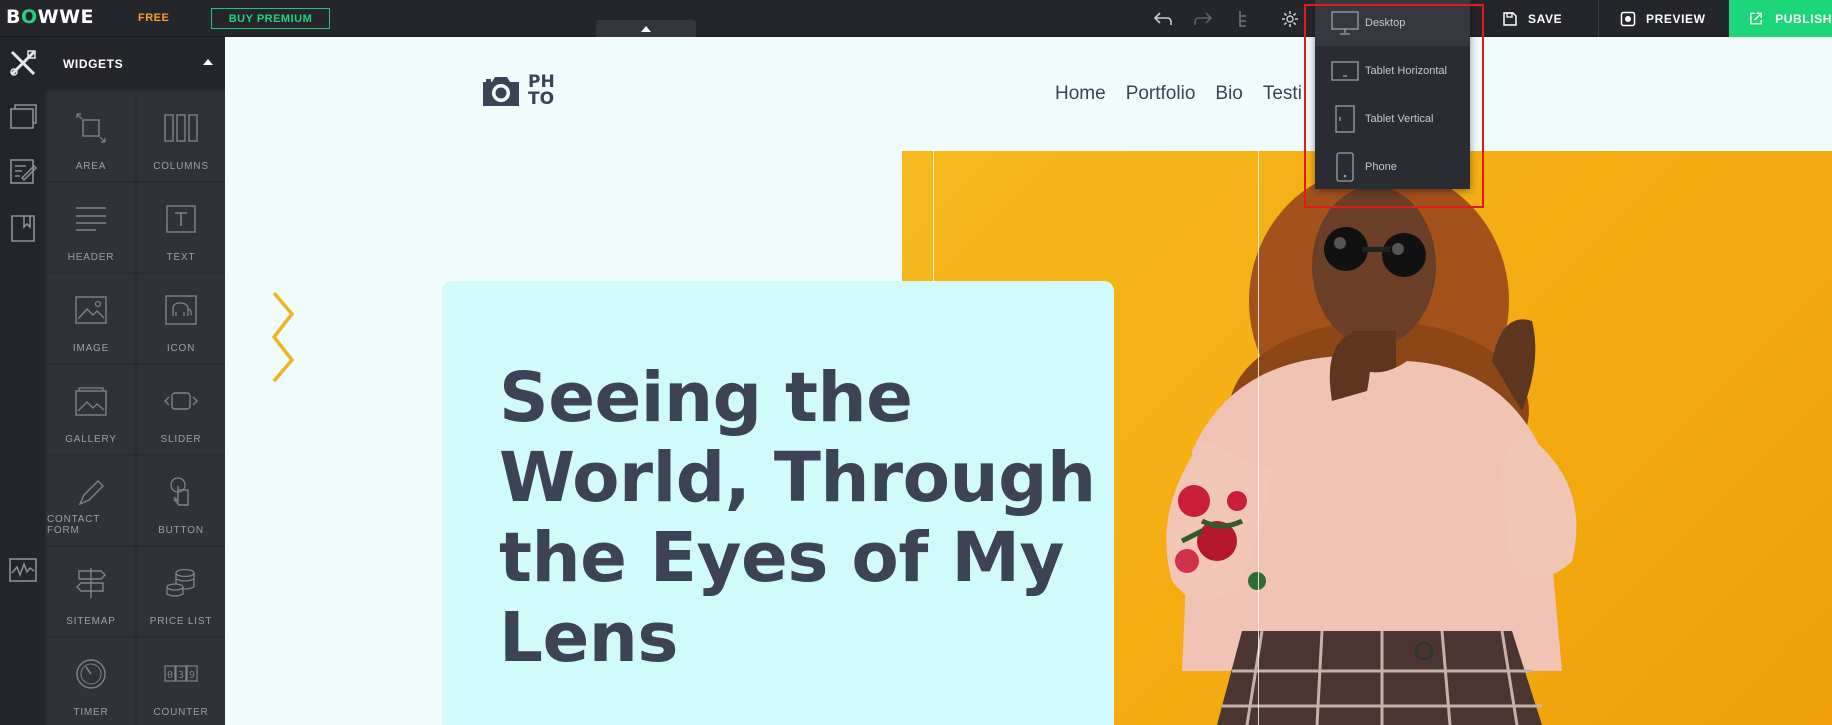 The image size is (1832, 725). I want to click on widget-price-list: PRICE LIST, so click(181, 591).